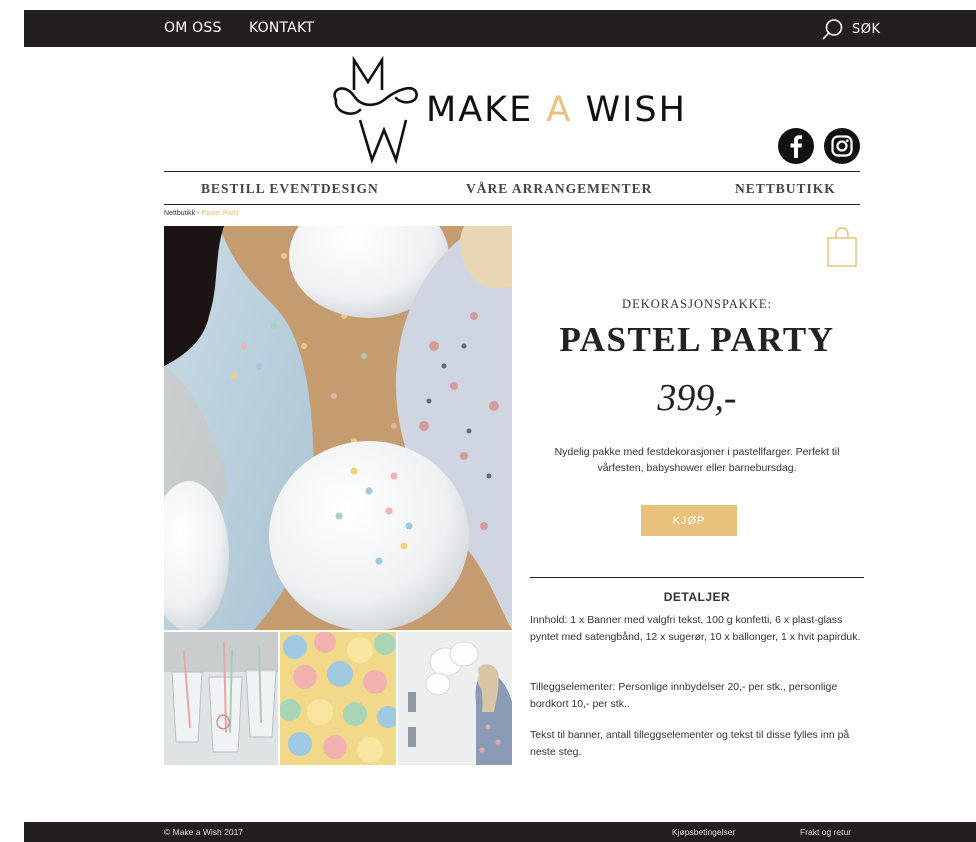 Image resolution: width=976 pixels, height=842 pixels. I want to click on breadcrumb: Nettbutikk - Pastel Party, so click(201, 213).